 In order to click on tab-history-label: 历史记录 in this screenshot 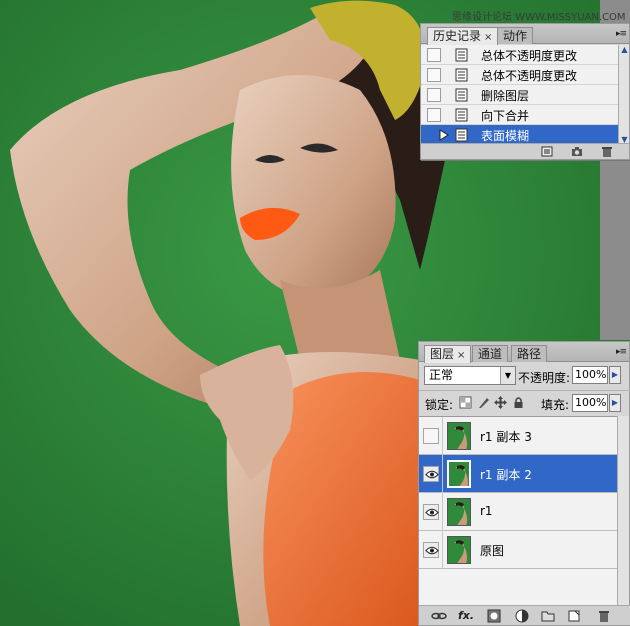, I will do `click(457, 36)`.